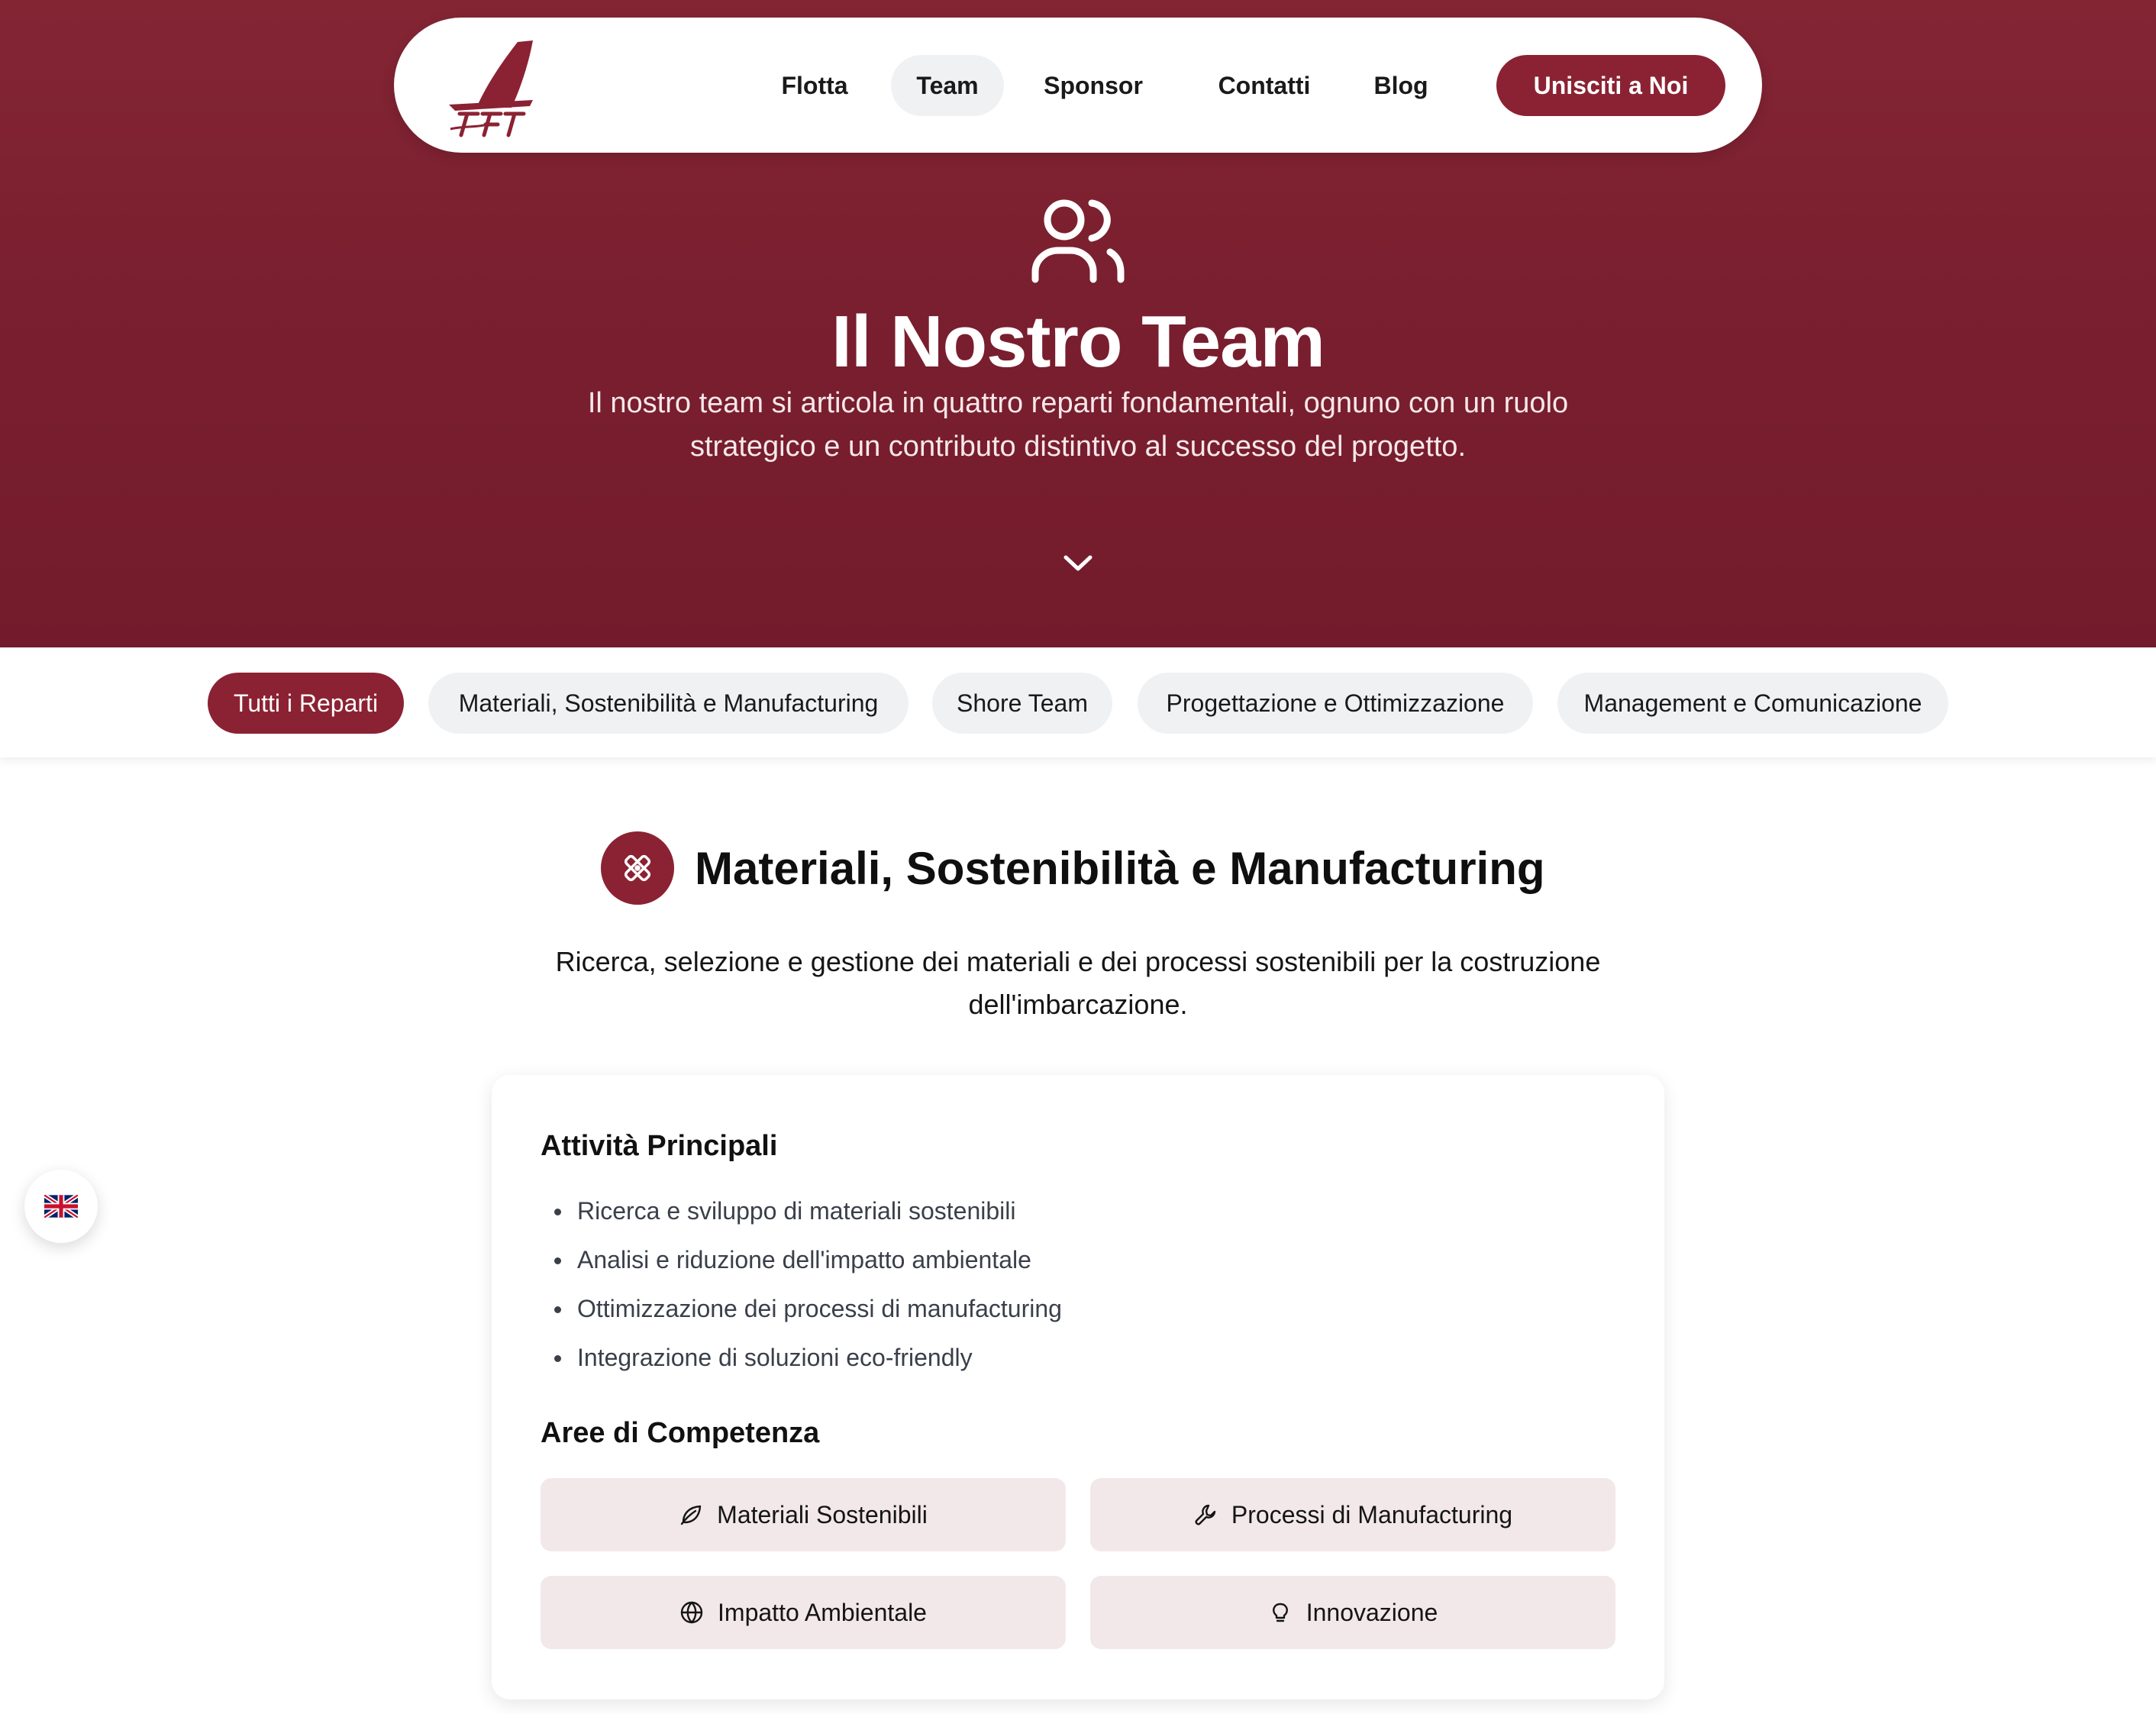 This screenshot has height=1714, width=2156. I want to click on filter-management-communication: Management e Comunicazione, so click(1752, 703).